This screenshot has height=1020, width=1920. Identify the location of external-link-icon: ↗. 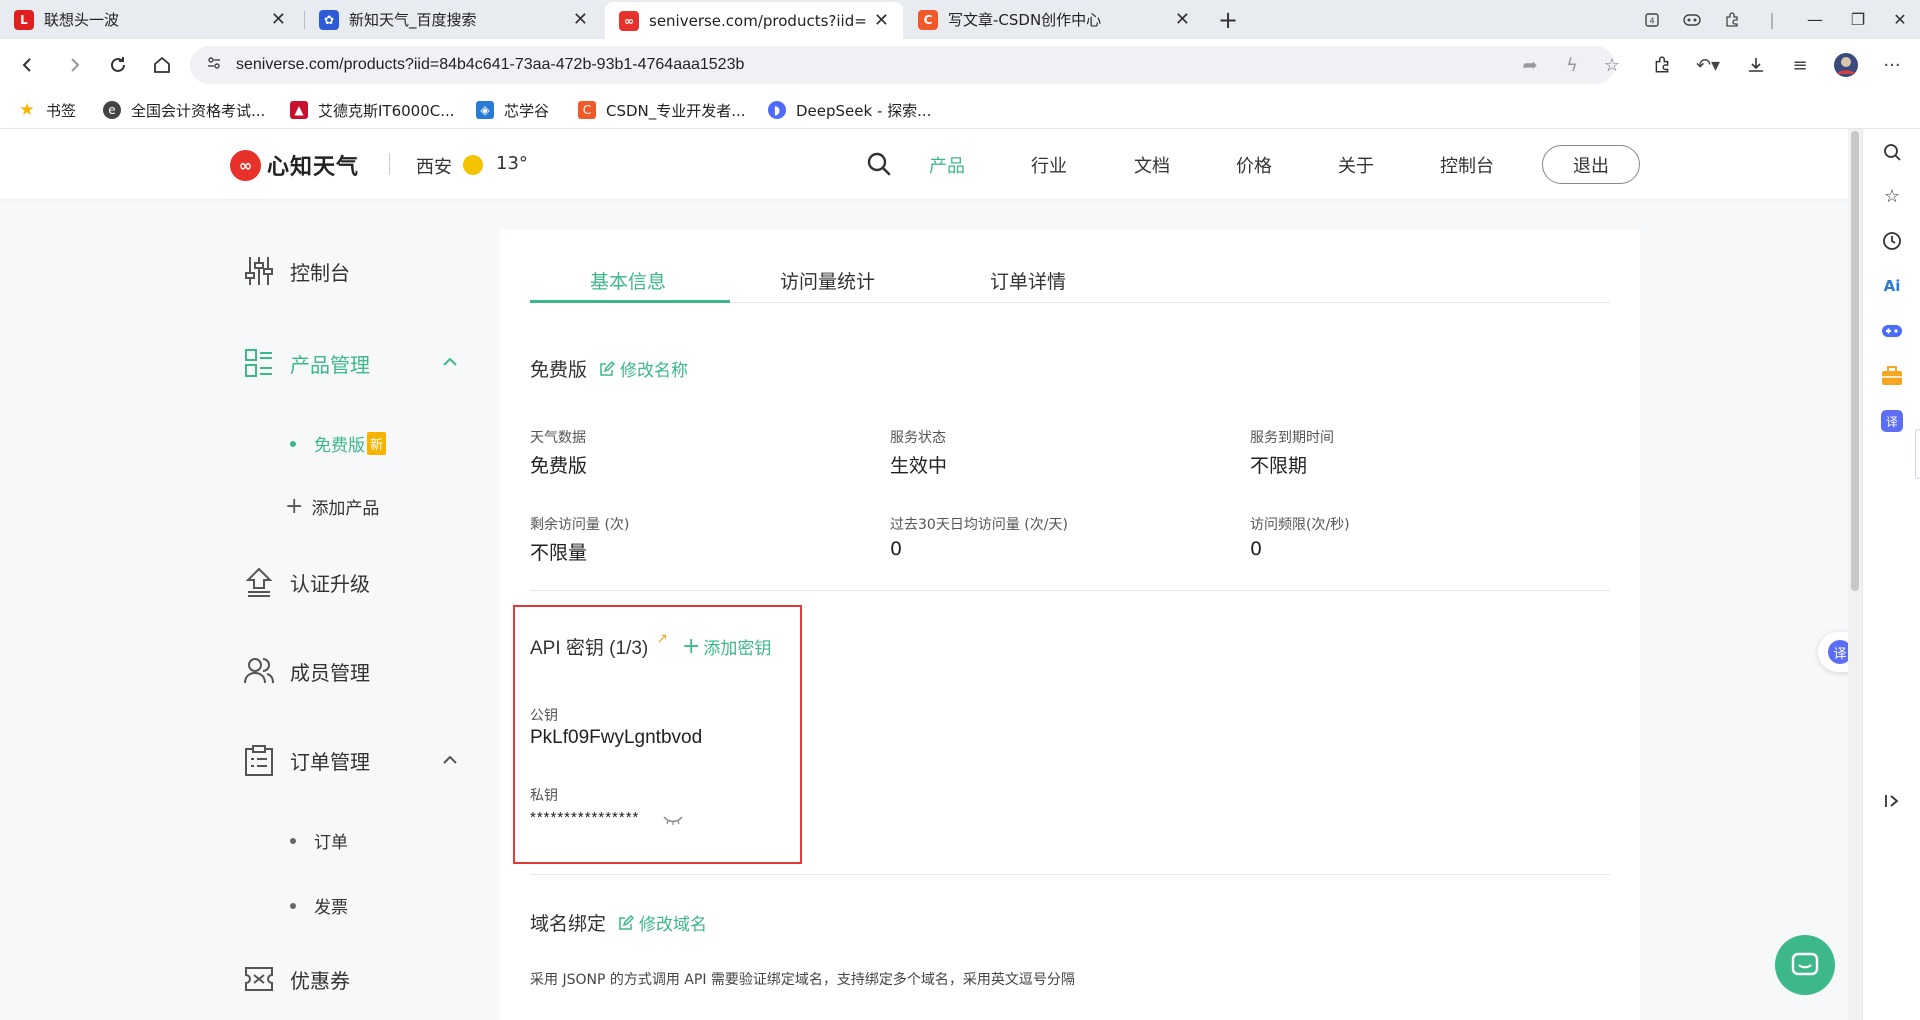
(662, 639).